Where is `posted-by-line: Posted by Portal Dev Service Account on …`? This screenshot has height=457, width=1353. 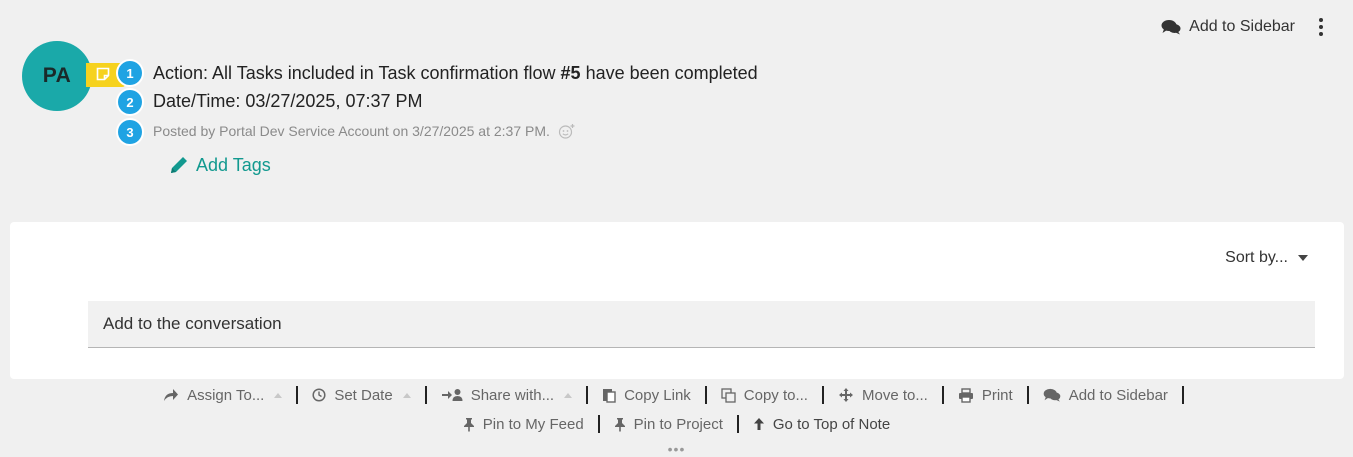 posted-by-line: Posted by Portal Dev Service Account on … is located at coordinates (364, 131).